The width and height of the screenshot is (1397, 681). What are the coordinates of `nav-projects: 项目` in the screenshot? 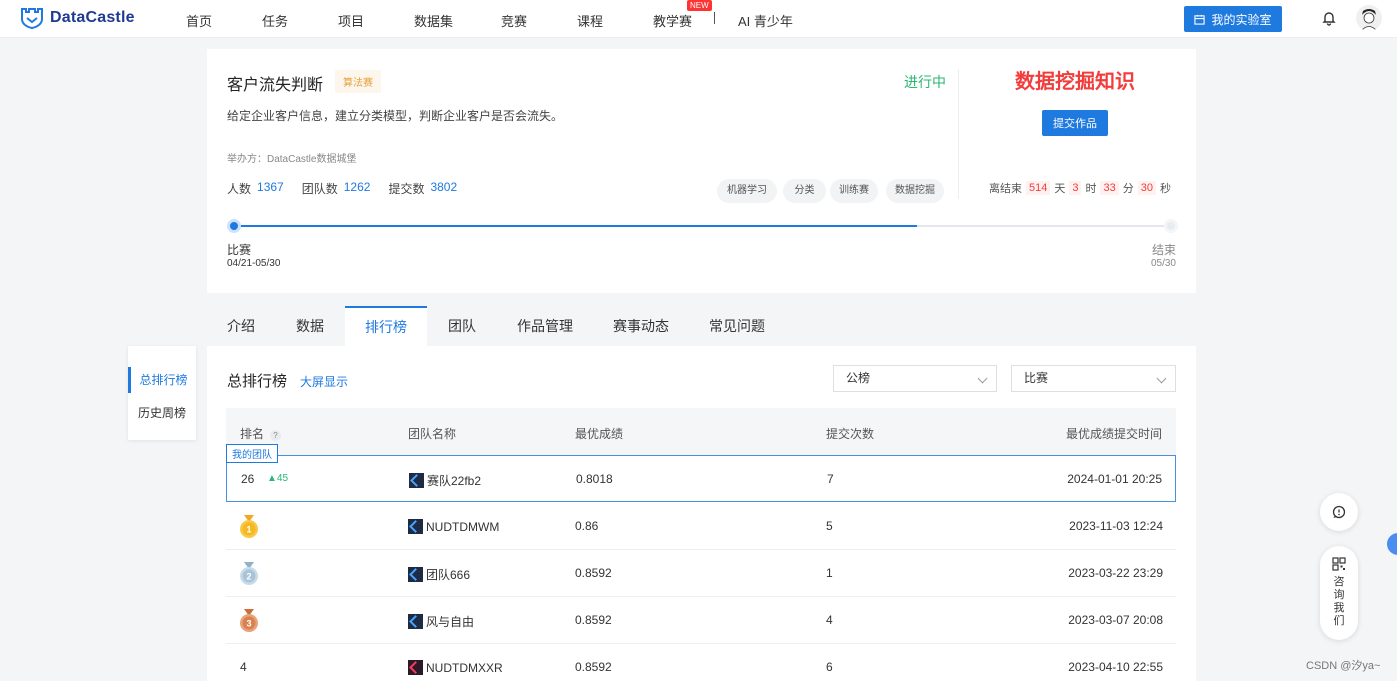 It's located at (351, 20).